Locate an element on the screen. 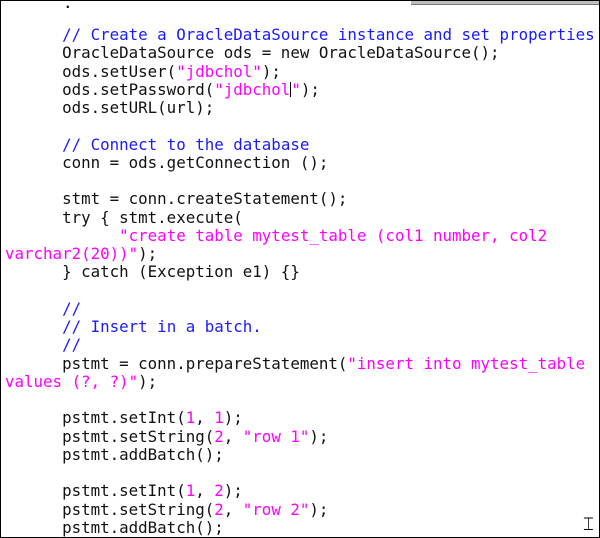  i-beam-cursor-icon: ⌶ is located at coordinates (588, 524).